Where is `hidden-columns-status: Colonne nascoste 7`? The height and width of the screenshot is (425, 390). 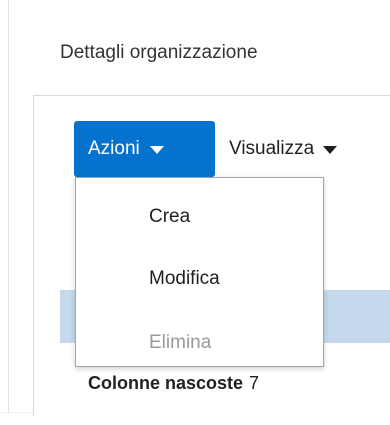
hidden-columns-status: Colonne nascoste 7 is located at coordinates (173, 383).